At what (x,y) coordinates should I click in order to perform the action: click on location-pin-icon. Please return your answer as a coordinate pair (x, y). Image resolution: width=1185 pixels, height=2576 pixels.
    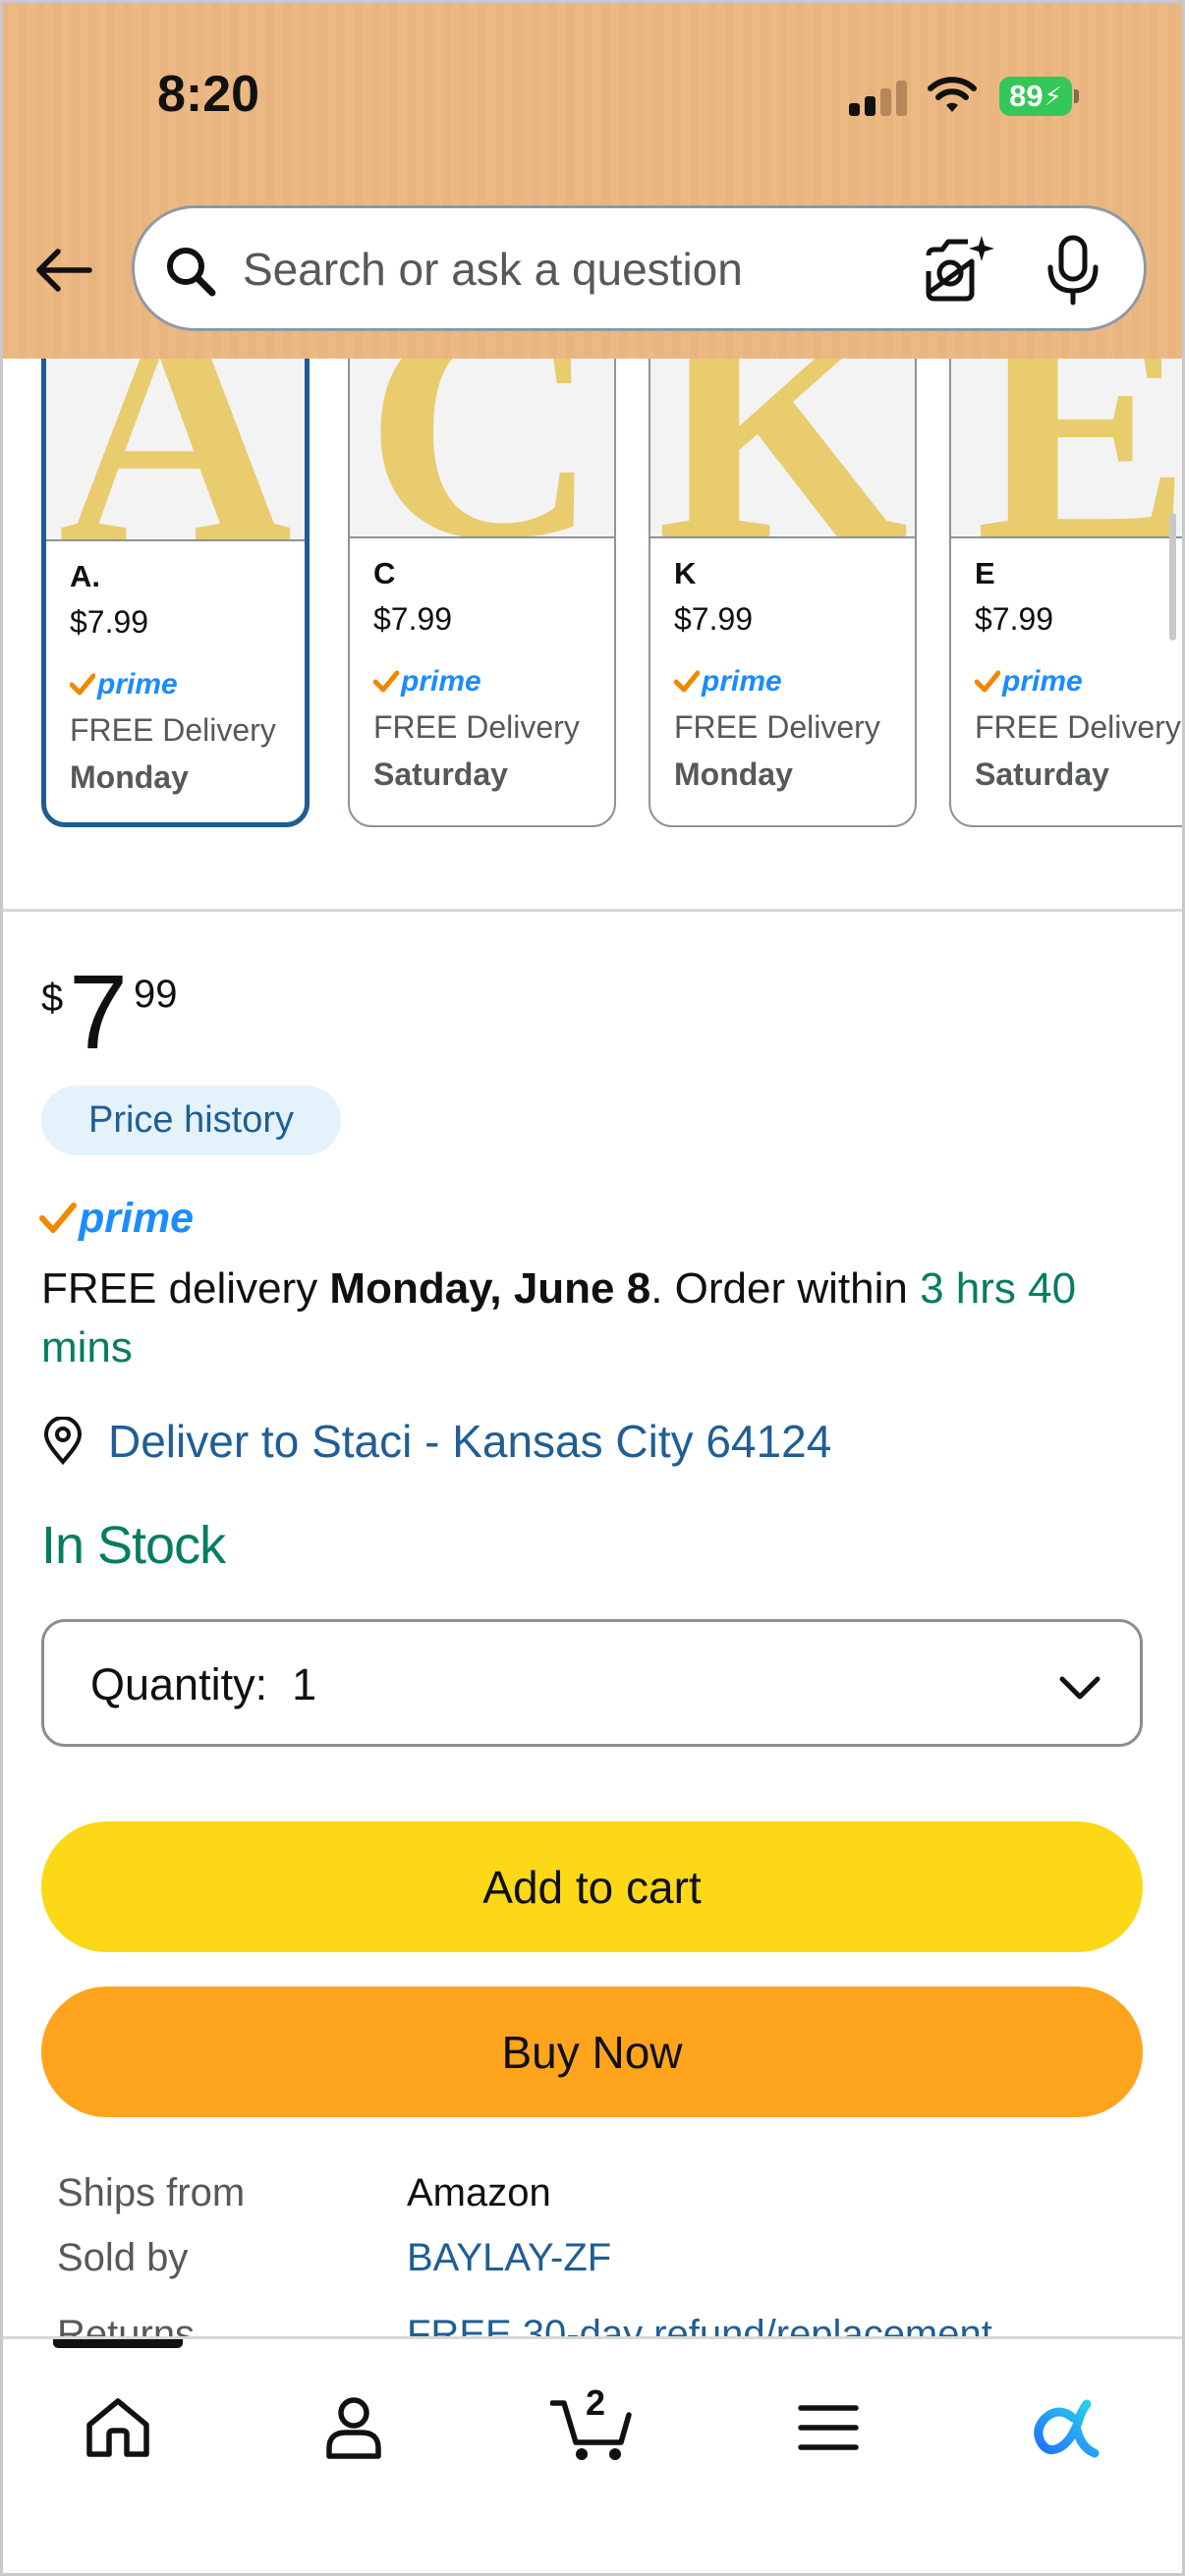
    Looking at the image, I should click on (63, 1441).